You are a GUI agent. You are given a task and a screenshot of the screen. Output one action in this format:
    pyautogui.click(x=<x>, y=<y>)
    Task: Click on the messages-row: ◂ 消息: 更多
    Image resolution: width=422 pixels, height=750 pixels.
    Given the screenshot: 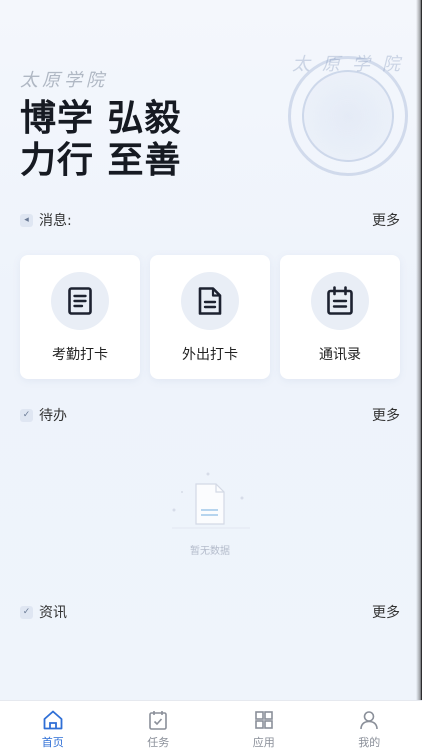 What is the action you would take?
    pyautogui.click(x=210, y=220)
    